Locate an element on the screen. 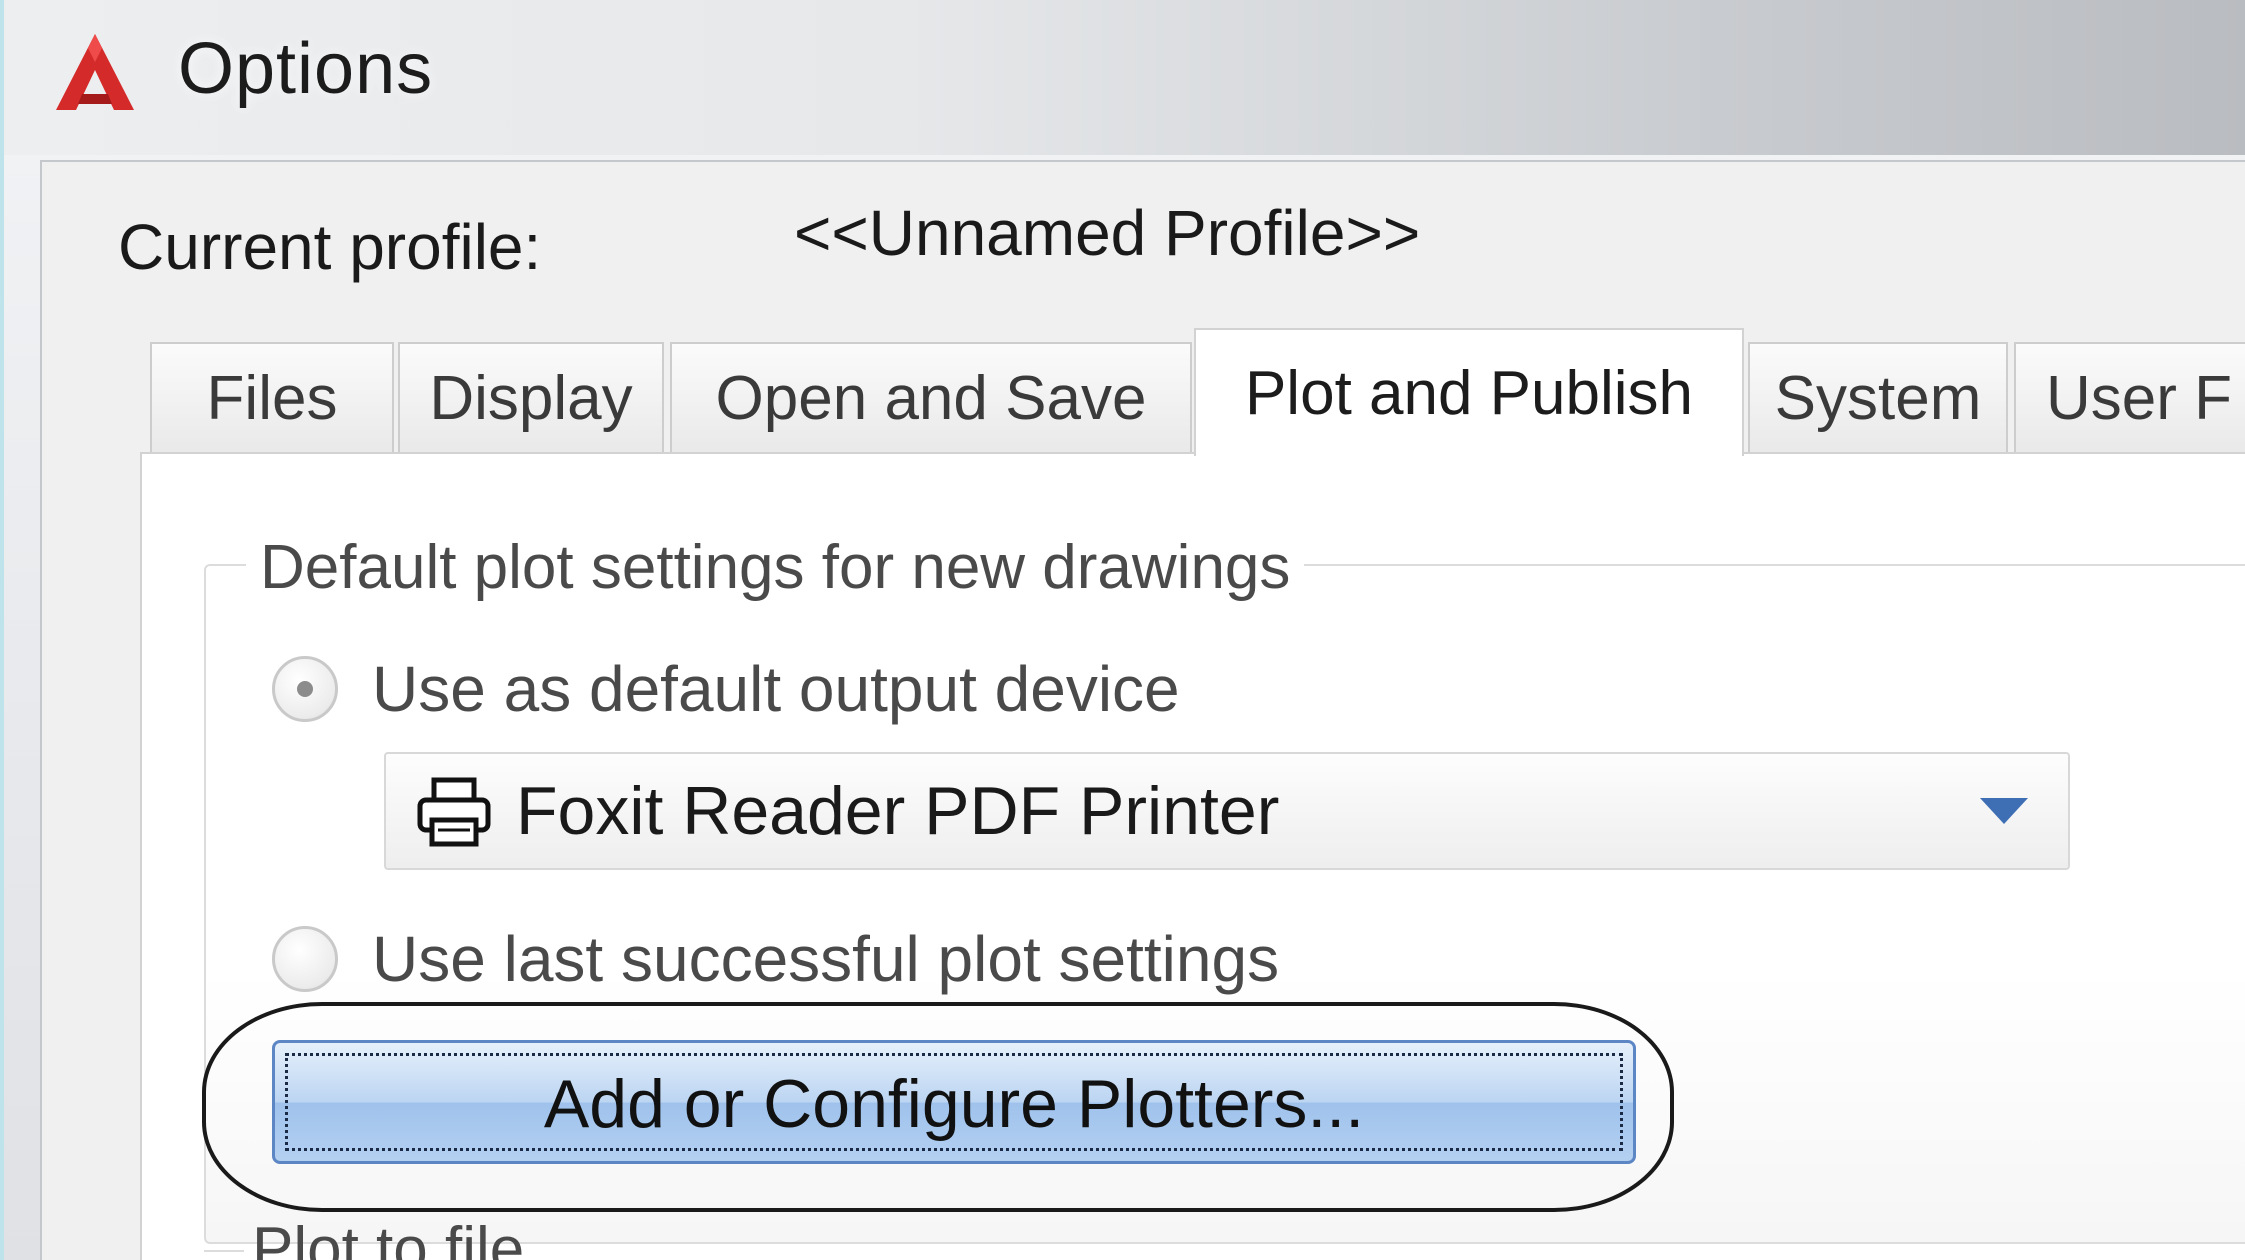  current-profile-value: <<Unnamed Profile>> is located at coordinates (1107, 233).